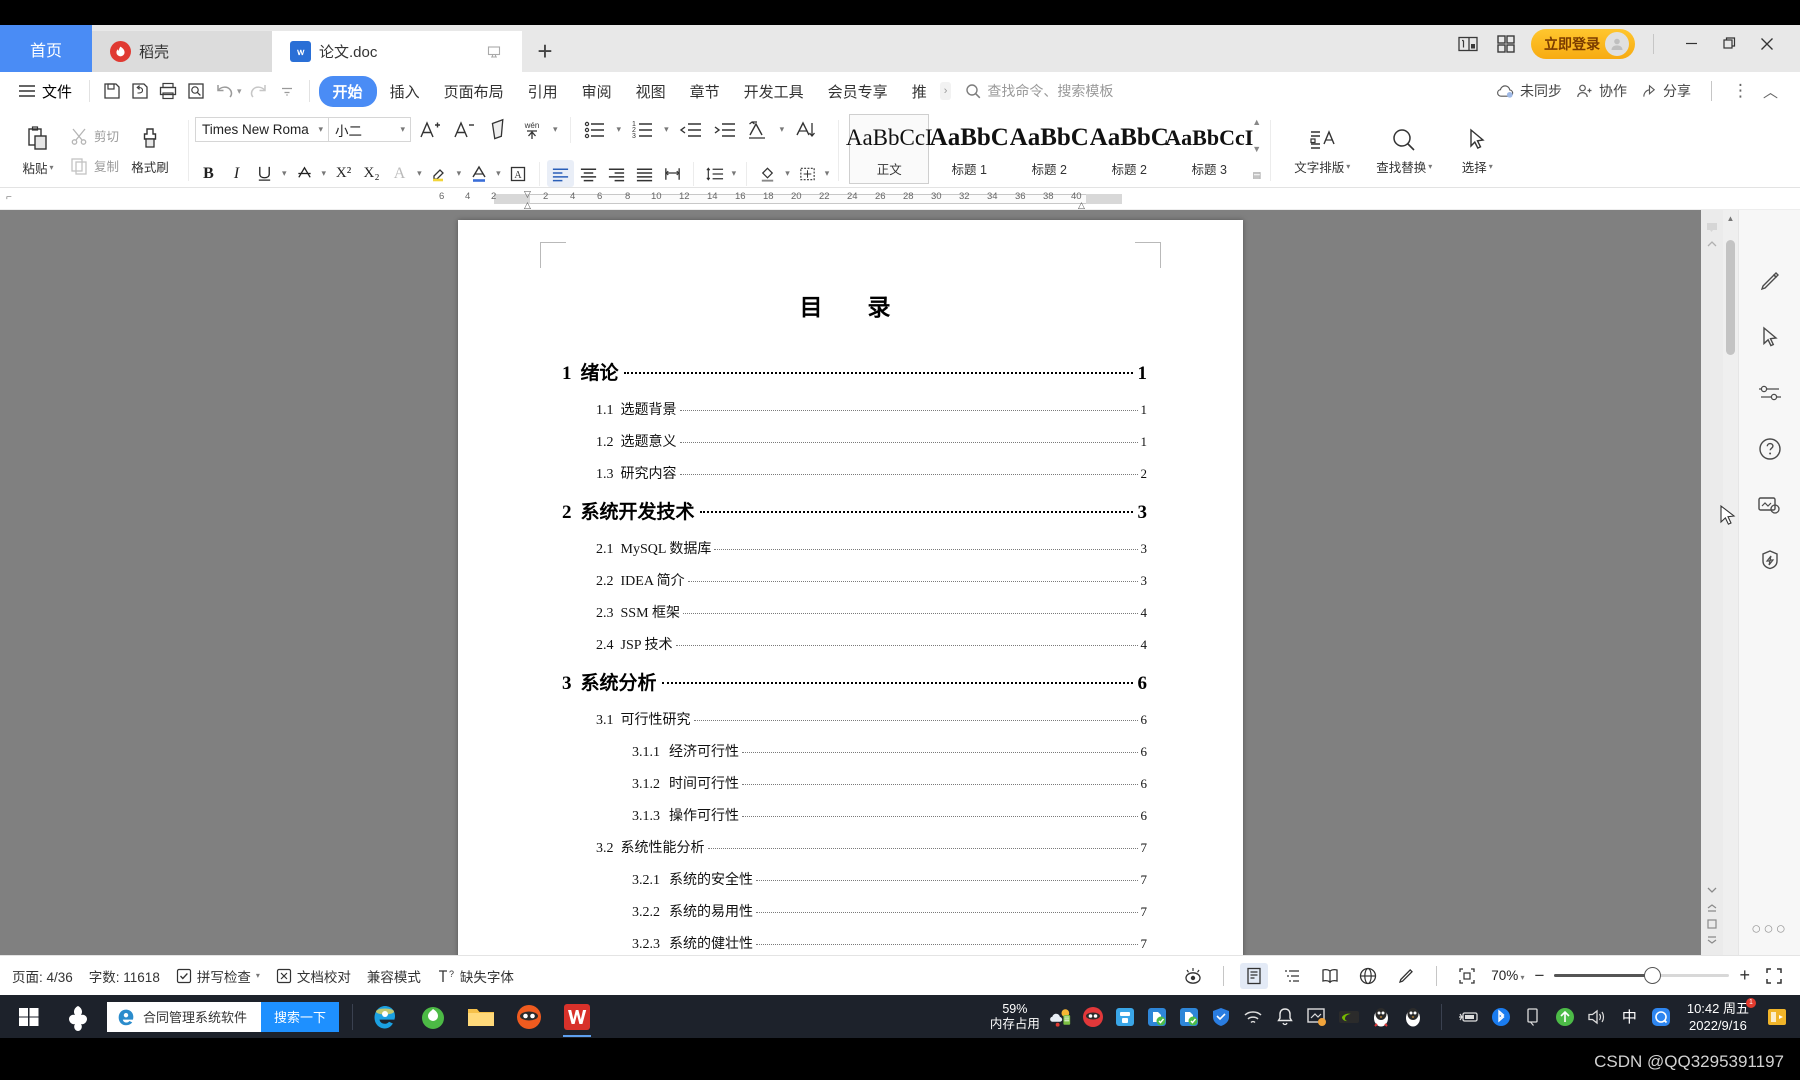 The width and height of the screenshot is (1800, 1080). What do you see at coordinates (1506, 44) in the screenshot?
I see `grid-apps-icon` at bounding box center [1506, 44].